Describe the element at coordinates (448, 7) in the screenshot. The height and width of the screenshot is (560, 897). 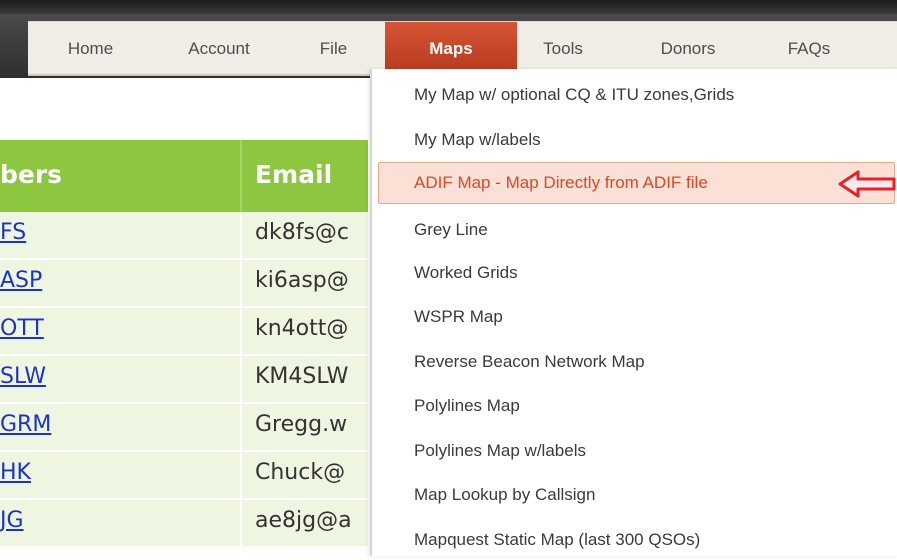
I see `top-strip` at that location.